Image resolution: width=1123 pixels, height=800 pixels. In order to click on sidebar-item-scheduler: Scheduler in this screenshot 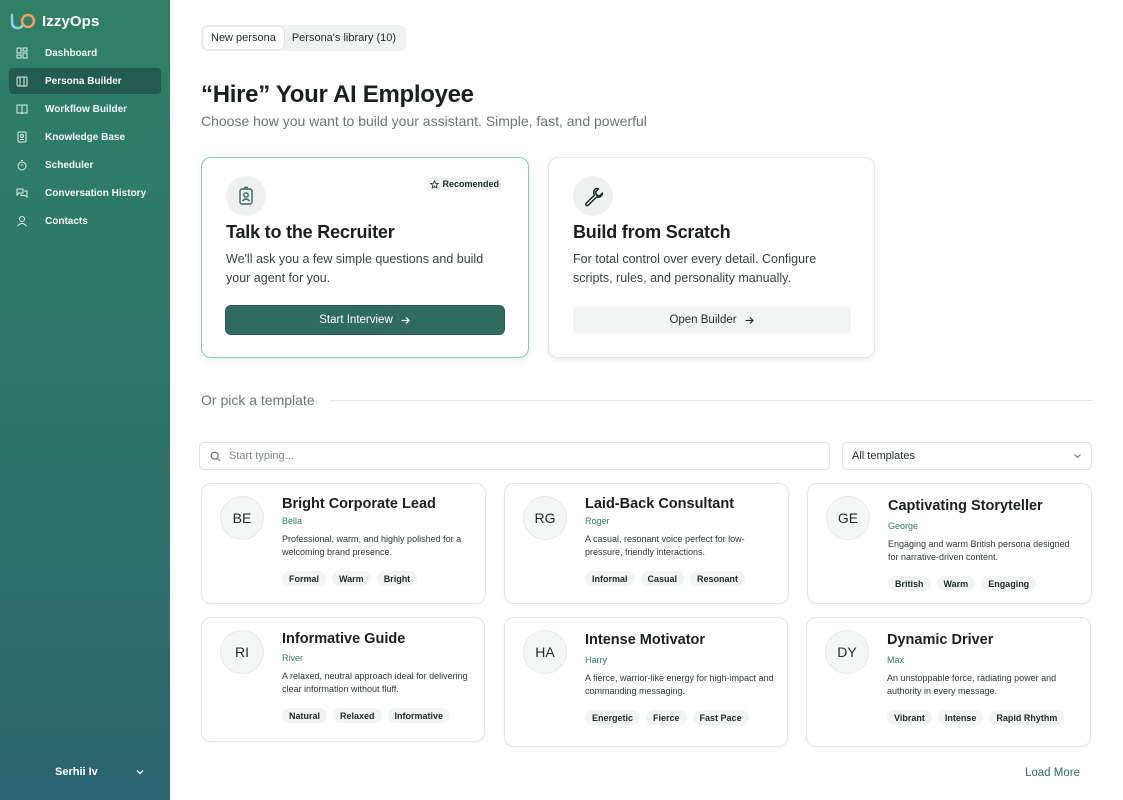, I will do `click(85, 165)`.